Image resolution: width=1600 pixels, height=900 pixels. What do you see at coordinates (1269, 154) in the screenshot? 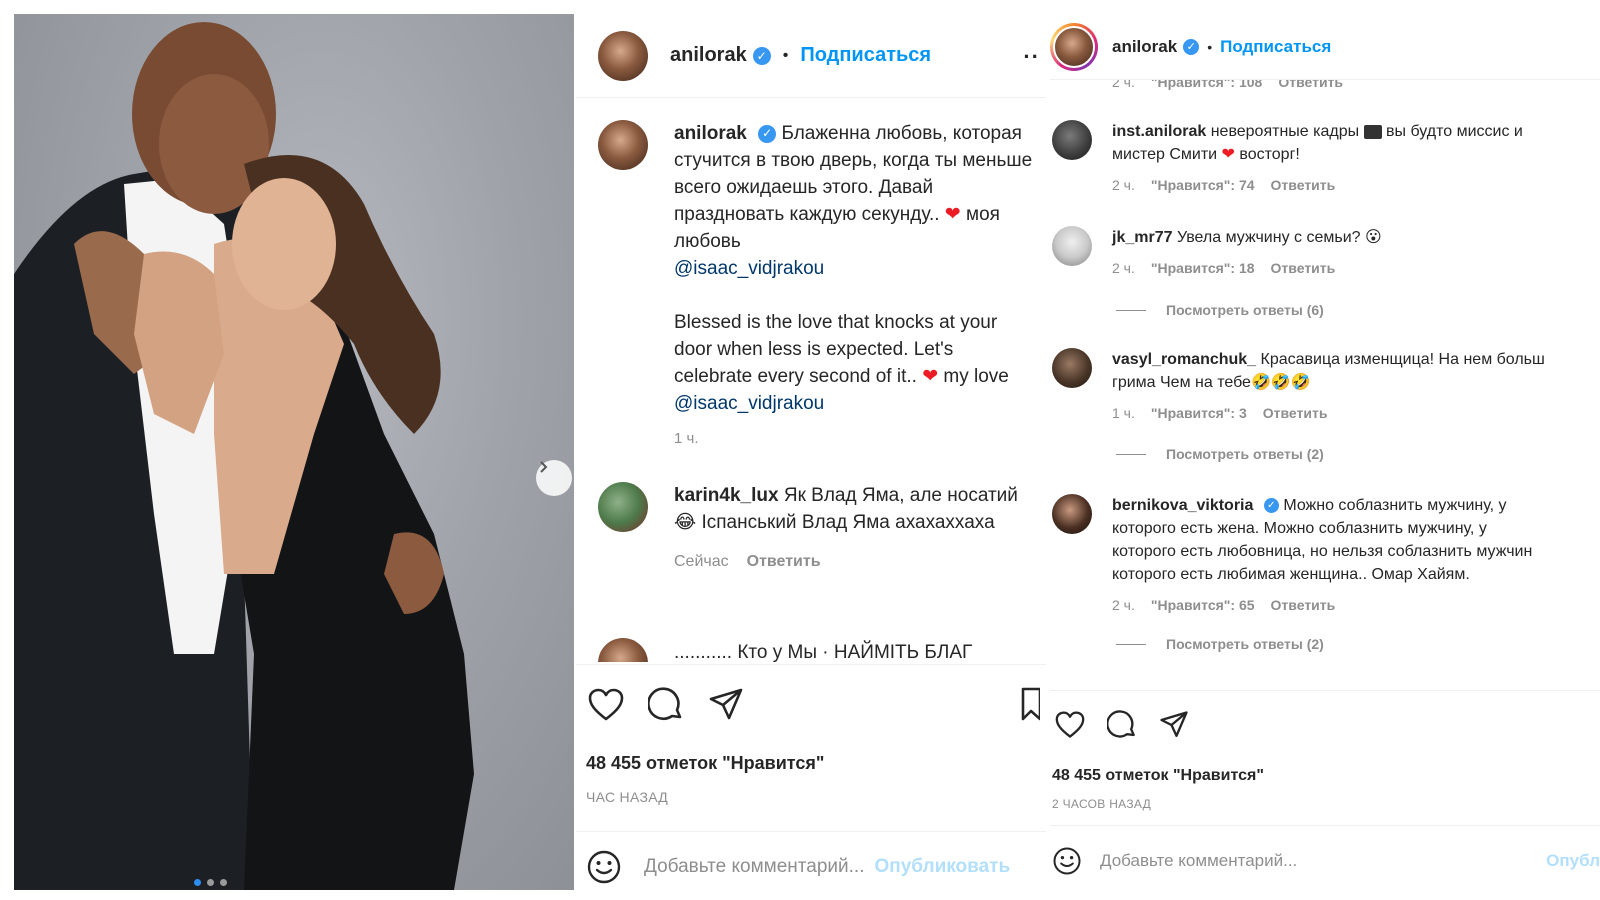
I see `comment-text-4: восторг!` at bounding box center [1269, 154].